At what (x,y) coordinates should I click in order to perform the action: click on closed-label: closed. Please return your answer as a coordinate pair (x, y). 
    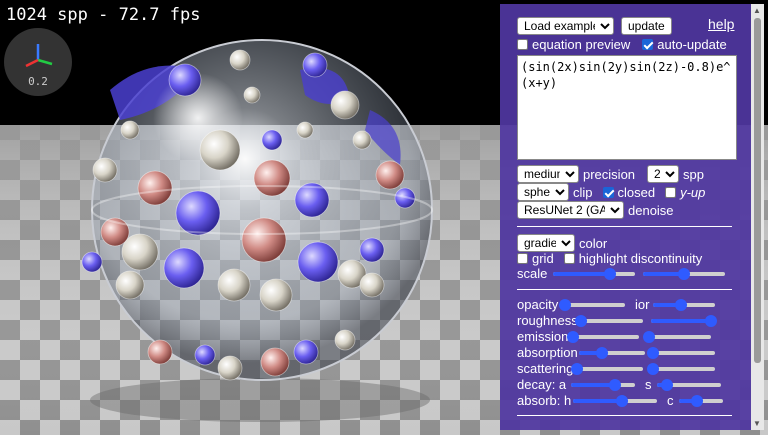
    Looking at the image, I should click on (636, 192).